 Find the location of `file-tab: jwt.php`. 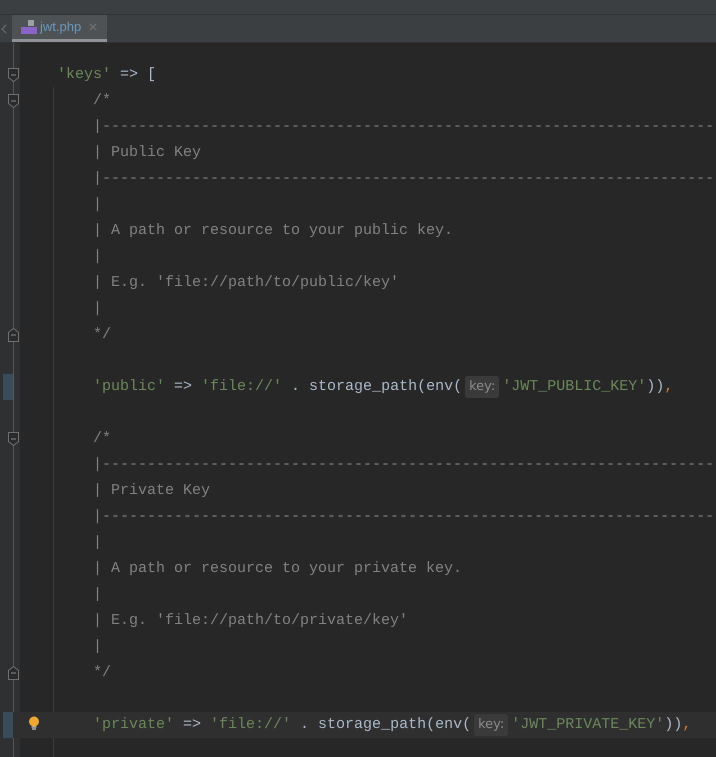

file-tab: jwt.php is located at coordinates (60, 28).